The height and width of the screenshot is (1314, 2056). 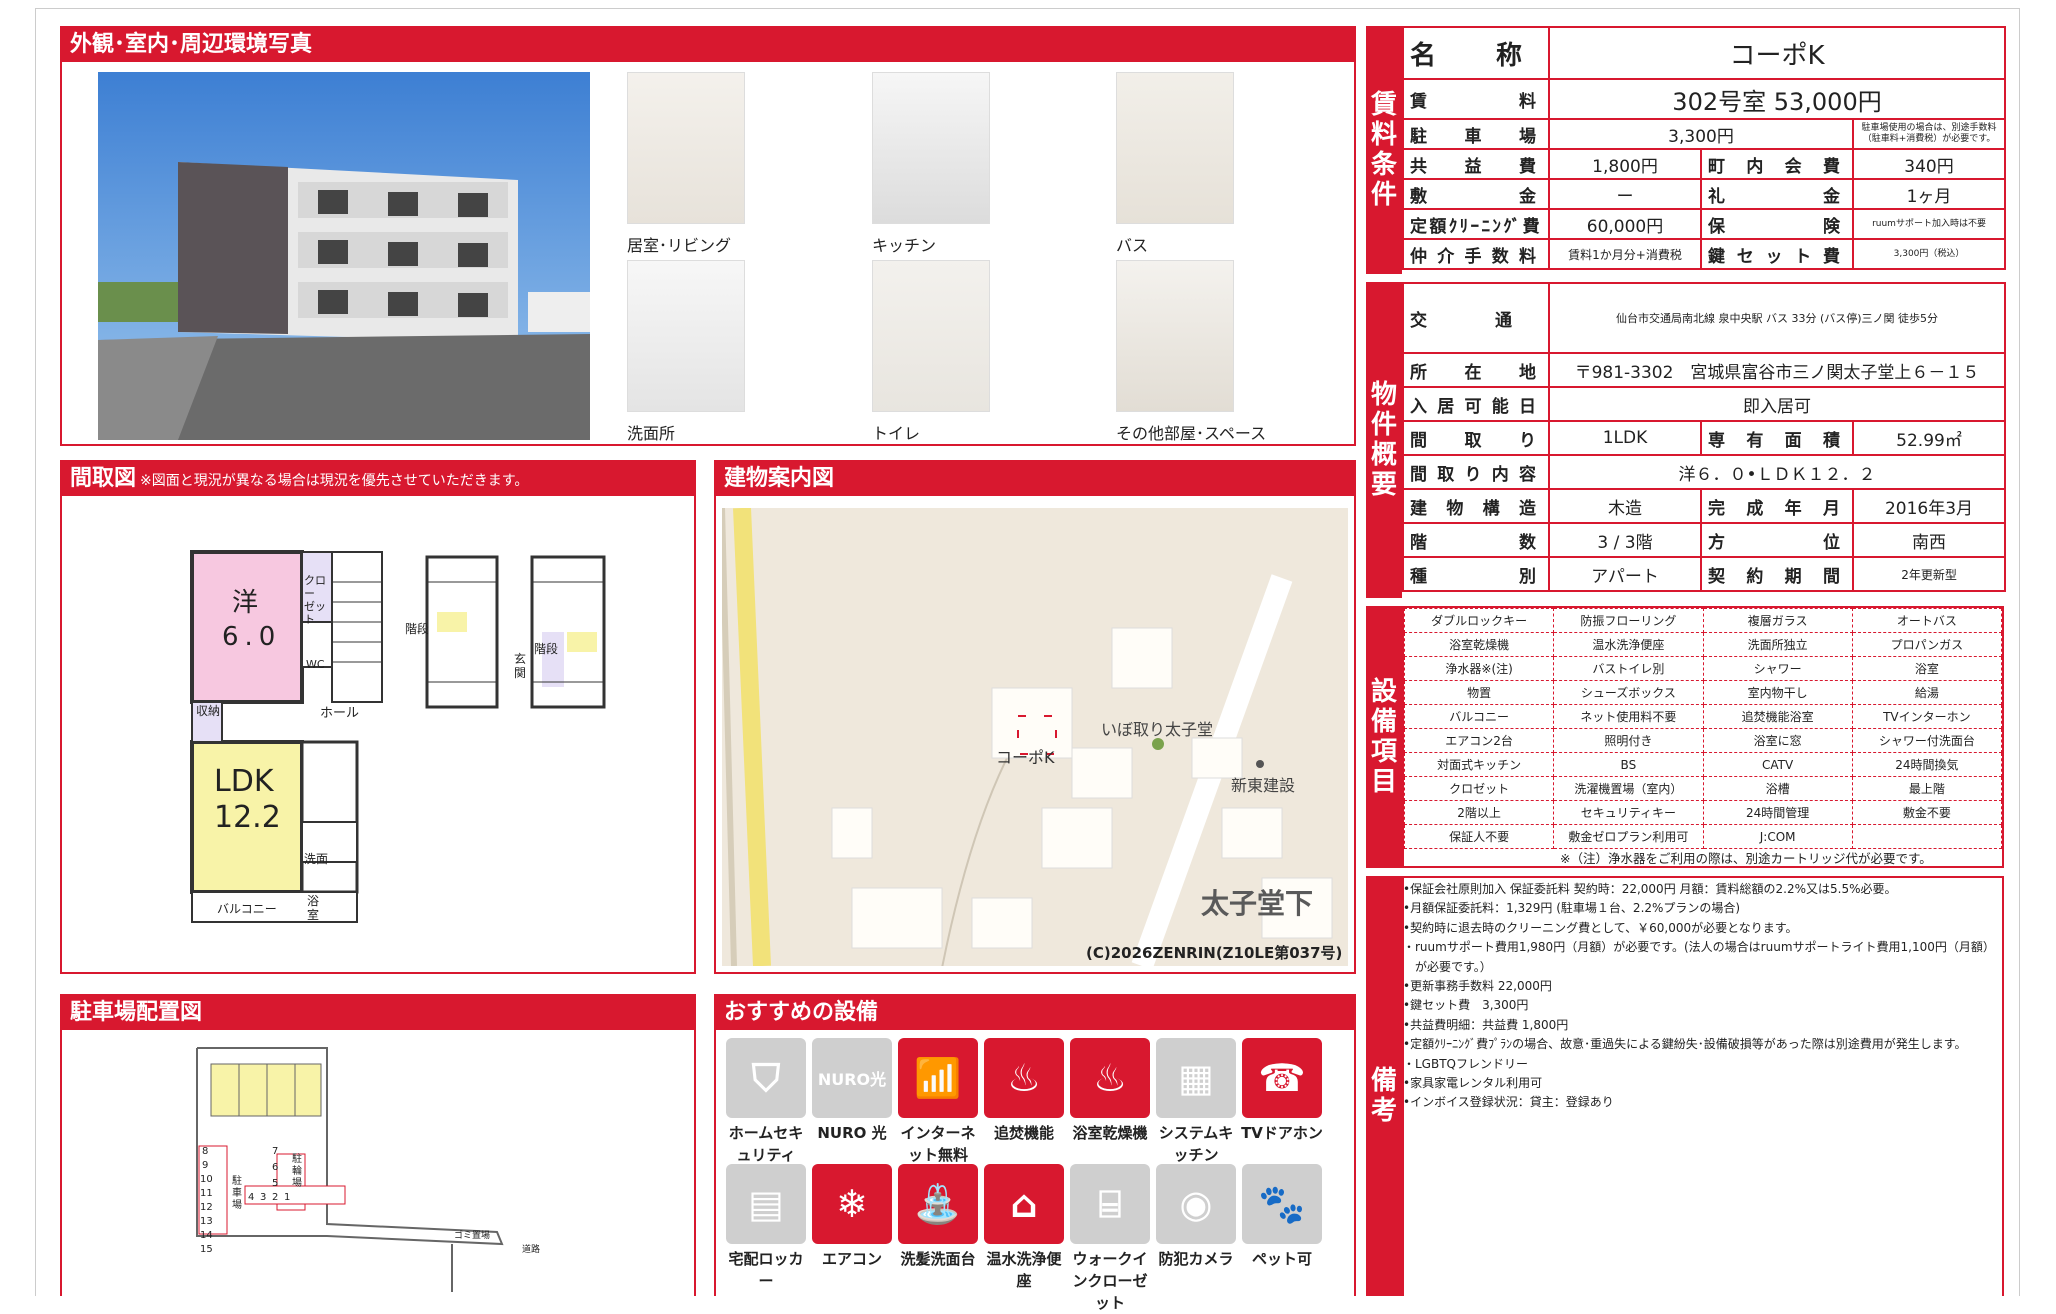 I want to click on balcony-label: バルコニー, so click(x=247, y=909).